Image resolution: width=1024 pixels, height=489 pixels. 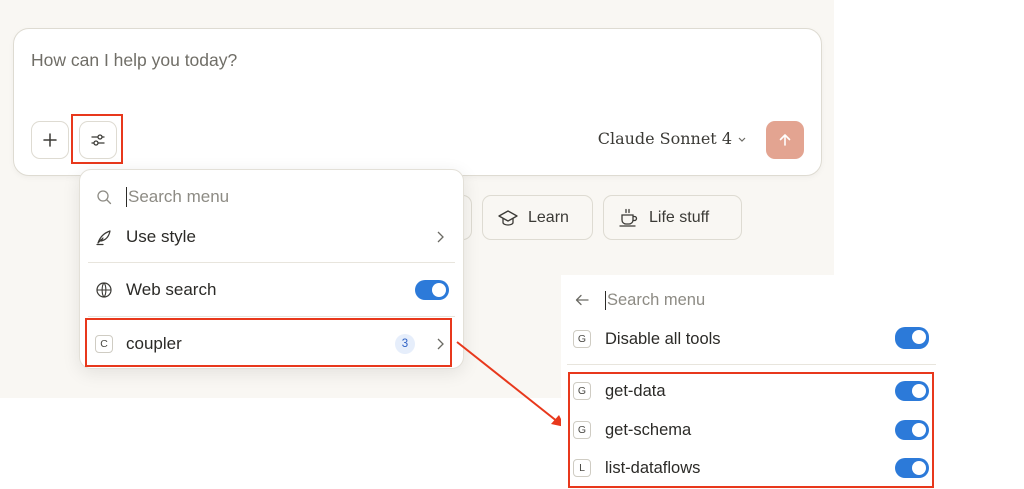 I want to click on suggestion-chip-life-stuff: Life stuff, so click(x=672, y=217).